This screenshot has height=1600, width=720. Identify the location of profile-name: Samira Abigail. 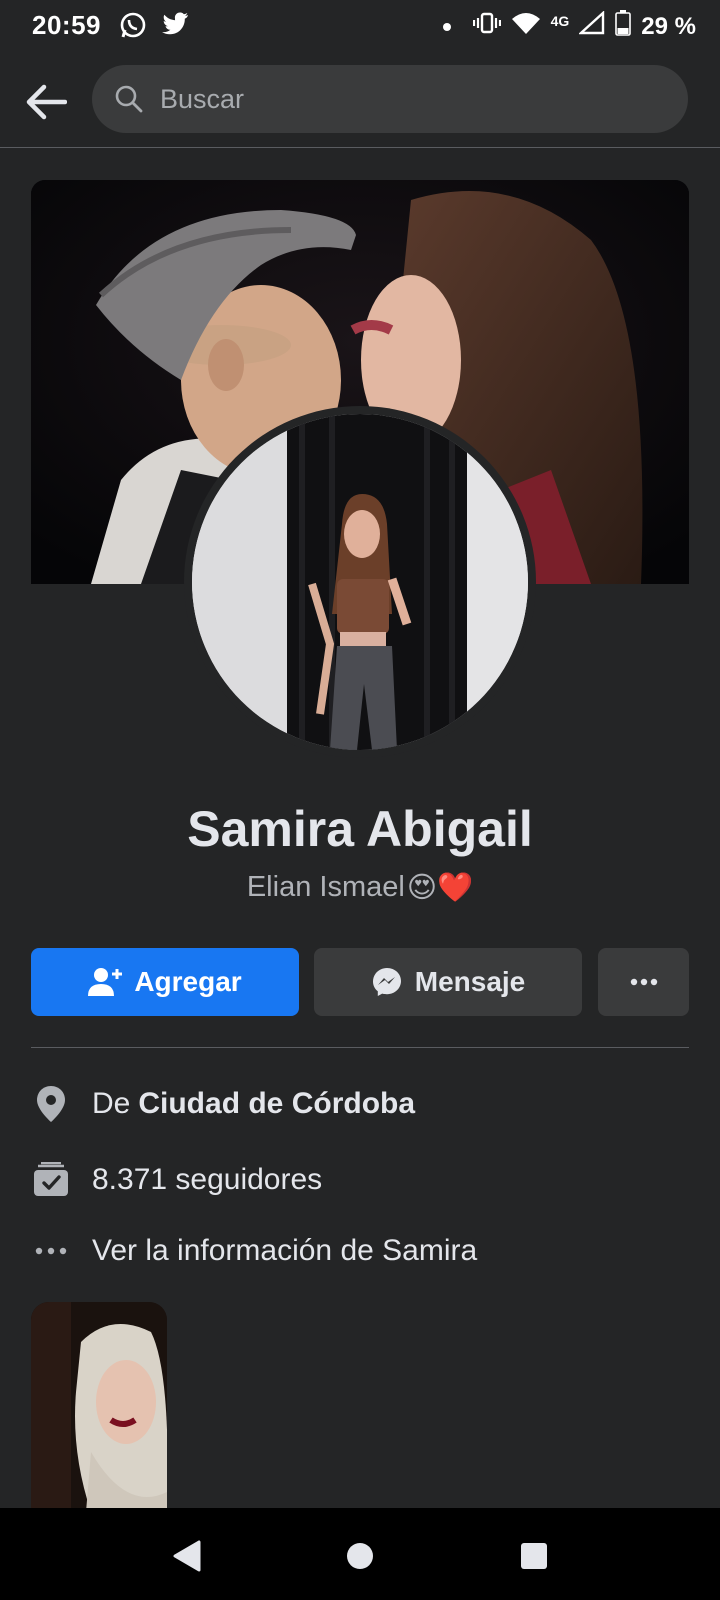
(360, 829).